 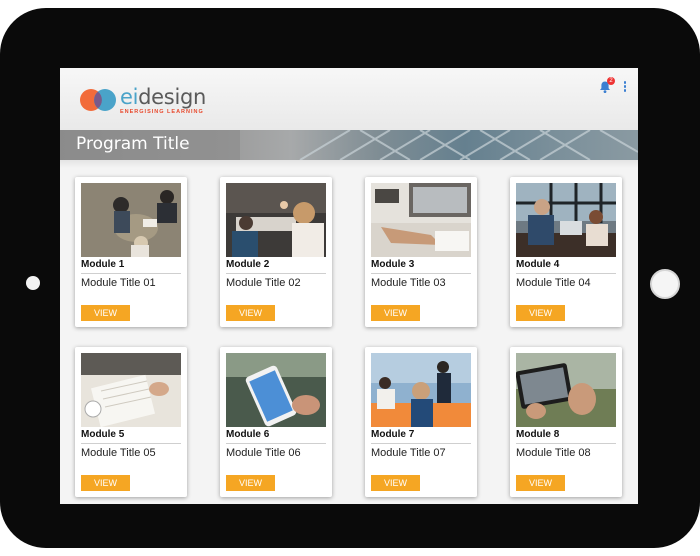 I want to click on module-card: Module 5 Module Title 05 VIEW, so click(x=131, y=422).